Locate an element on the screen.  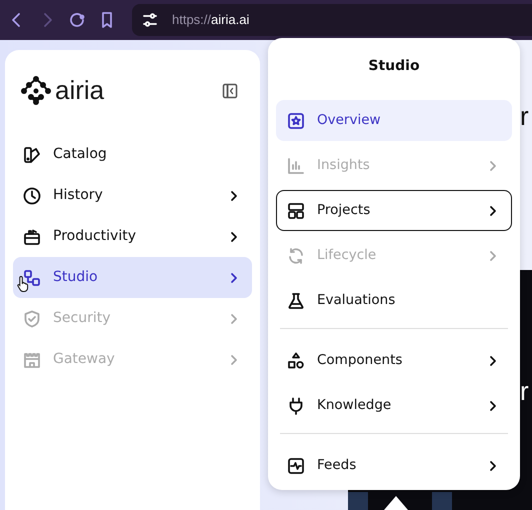
menu-title: Studio is located at coordinates (394, 66).